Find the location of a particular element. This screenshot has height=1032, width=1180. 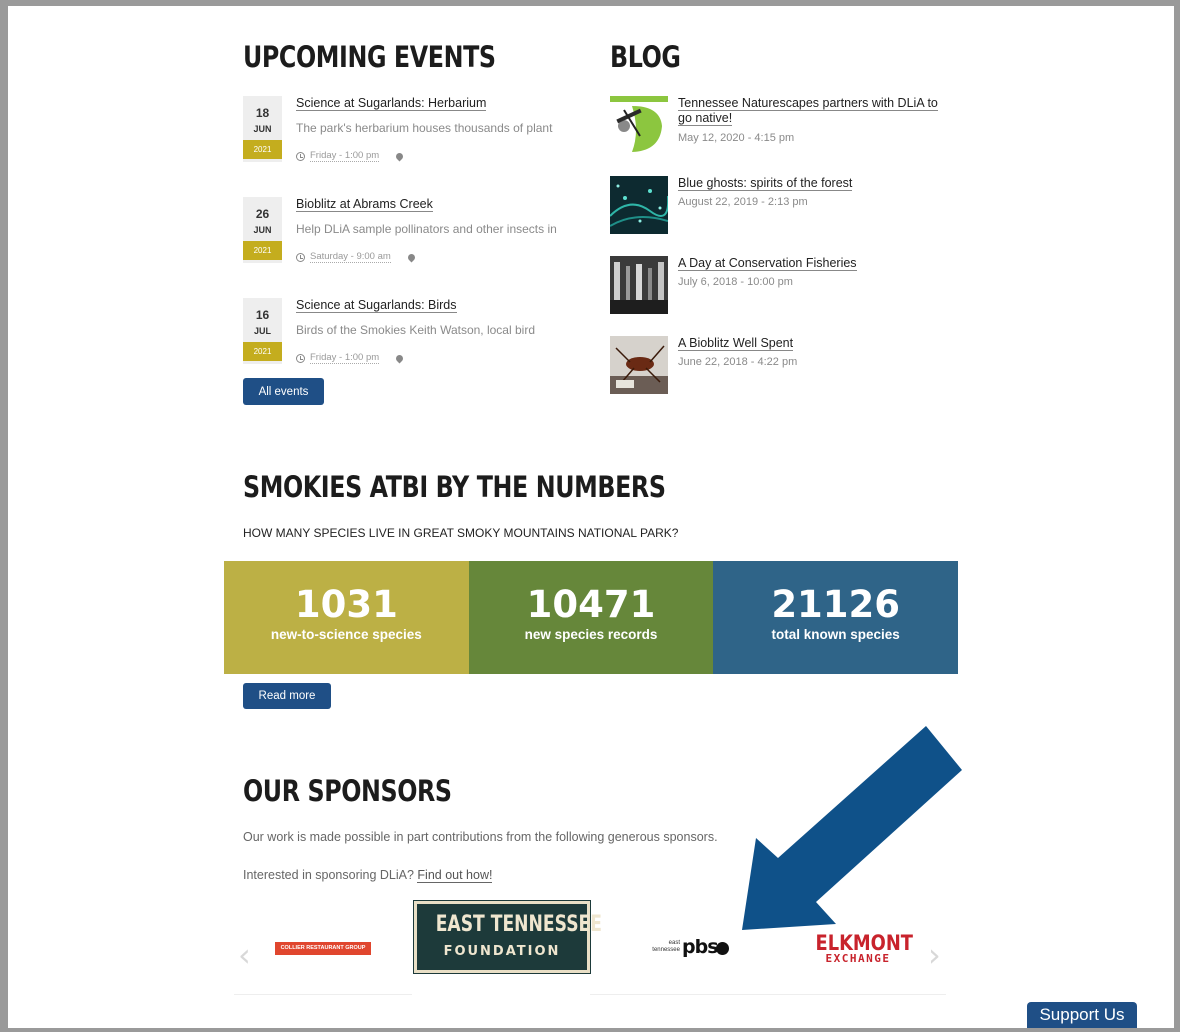

carousel-prev-icon: ‹ is located at coordinates (244, 955).